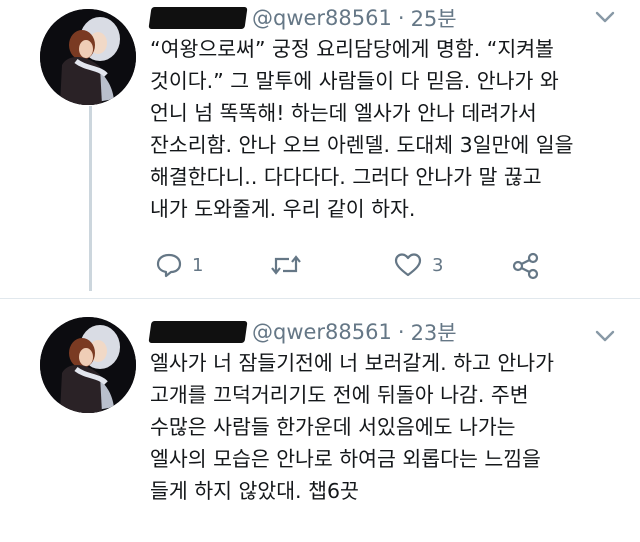 The image size is (640, 542). I want to click on heart-icon, so click(408, 265).